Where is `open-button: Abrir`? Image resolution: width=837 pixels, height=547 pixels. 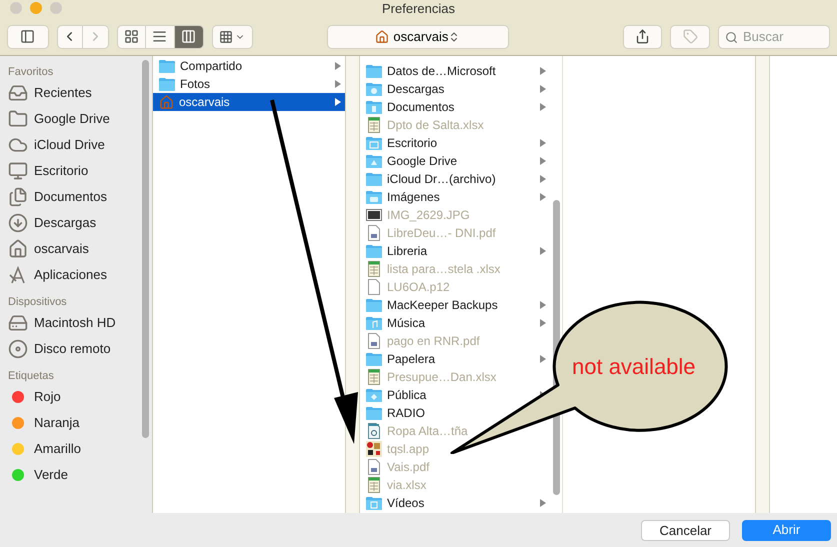 open-button: Abrir is located at coordinates (786, 530).